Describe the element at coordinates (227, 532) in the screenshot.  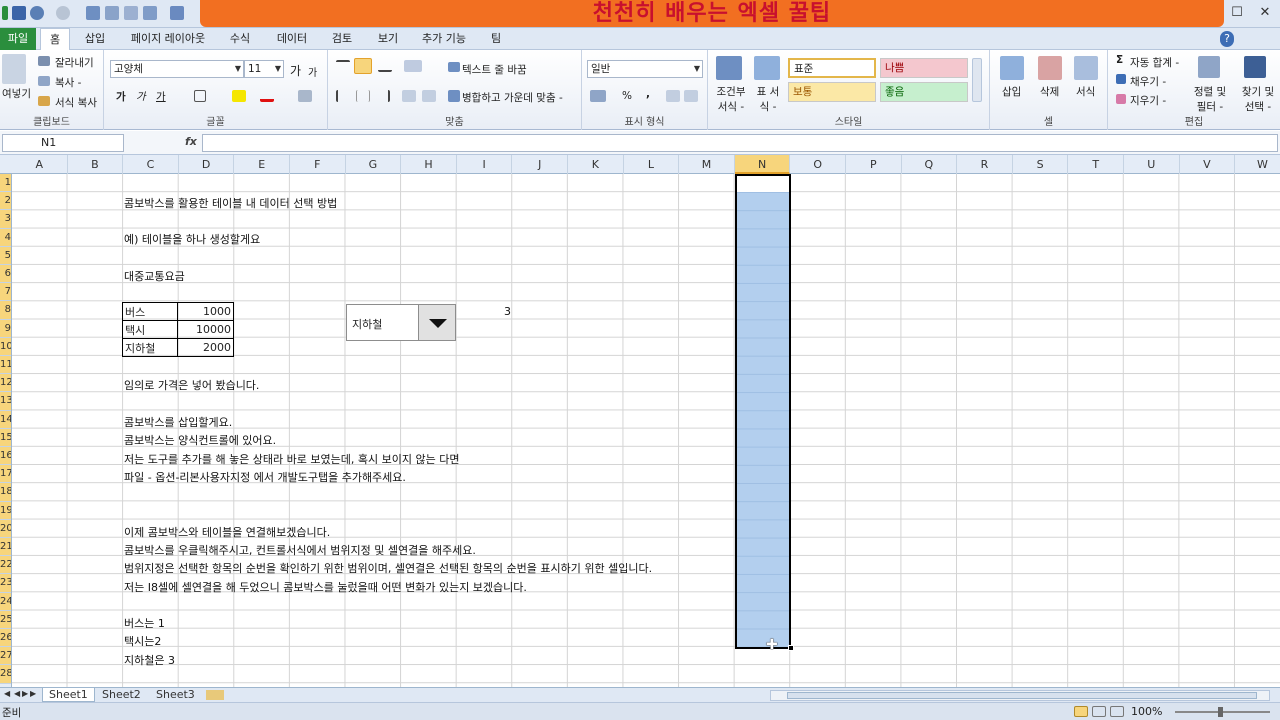
I see `paragraph-line: 이제 콤보박스와 테이블을 연결해보겠습니다.` at that location.